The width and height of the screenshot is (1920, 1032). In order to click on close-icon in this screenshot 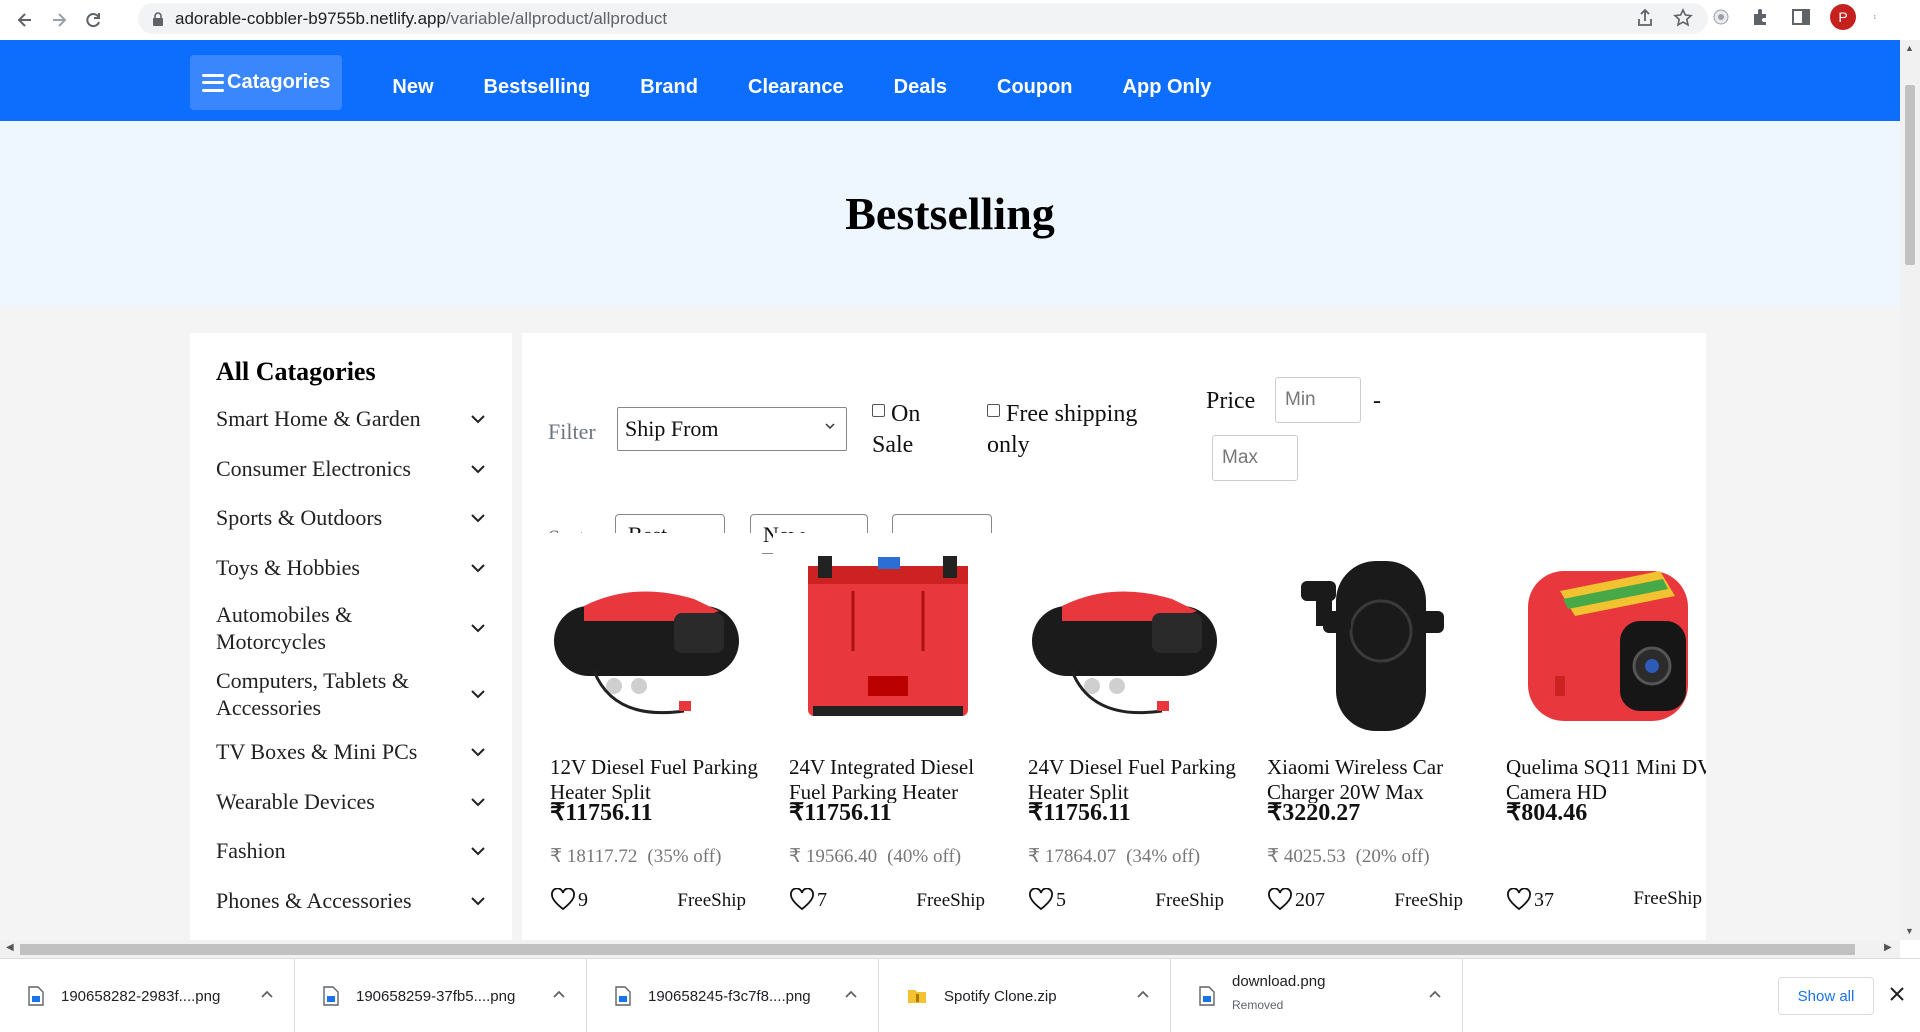, I will do `click(1897, 994)`.